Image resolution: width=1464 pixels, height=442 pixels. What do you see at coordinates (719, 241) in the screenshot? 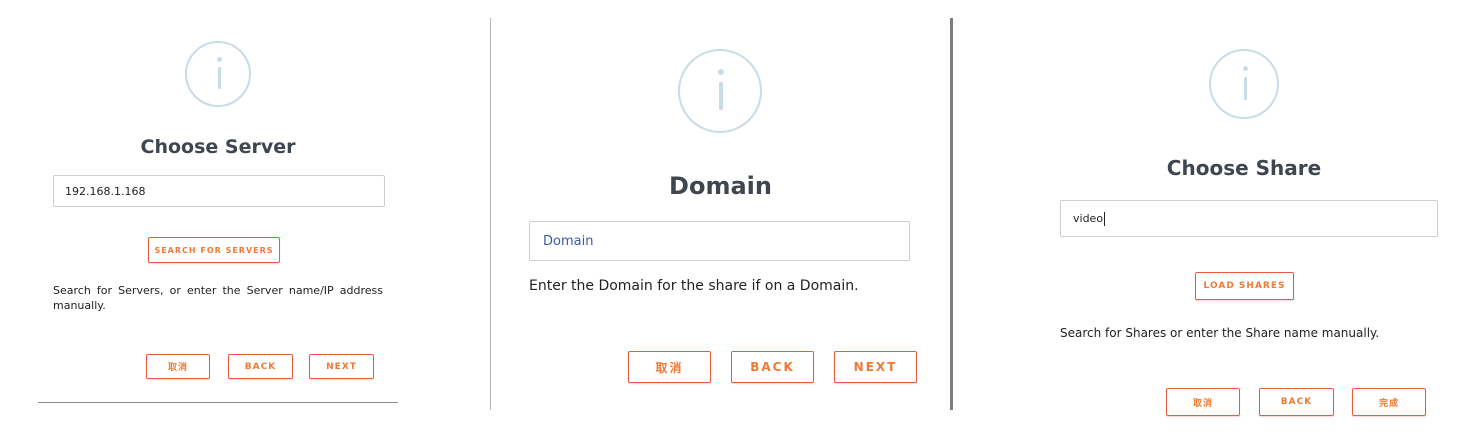
I see `domain-input: Domain` at bounding box center [719, 241].